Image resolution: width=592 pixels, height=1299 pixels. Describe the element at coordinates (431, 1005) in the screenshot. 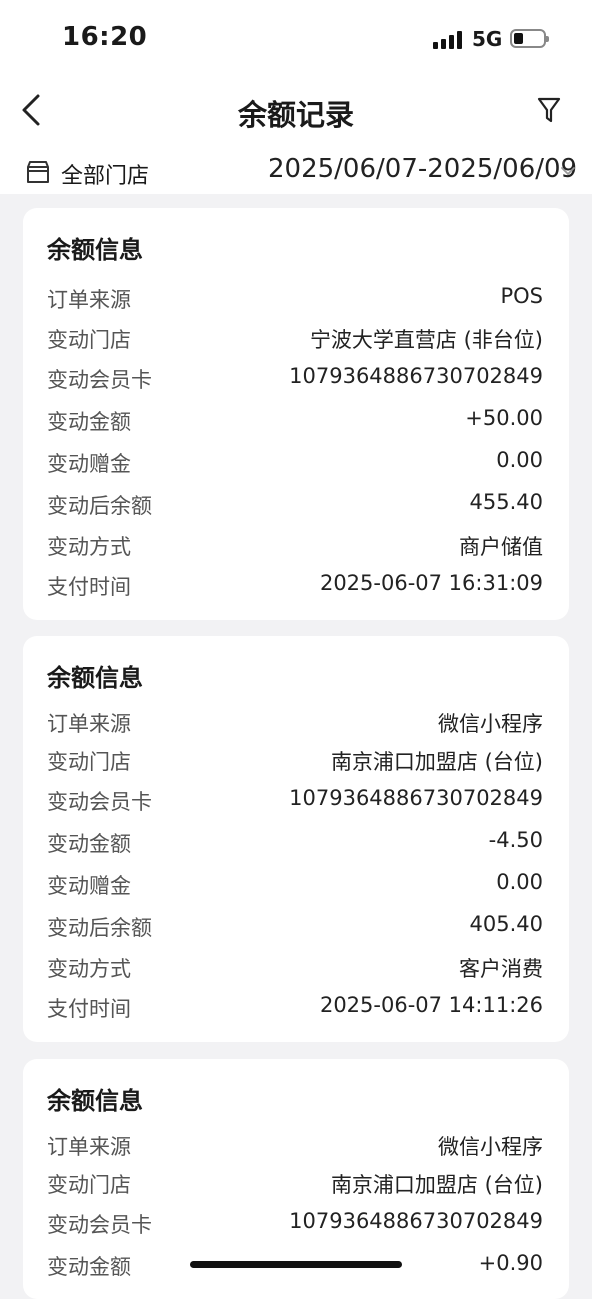

I see `value: 2025-06-07 14:11:26` at that location.